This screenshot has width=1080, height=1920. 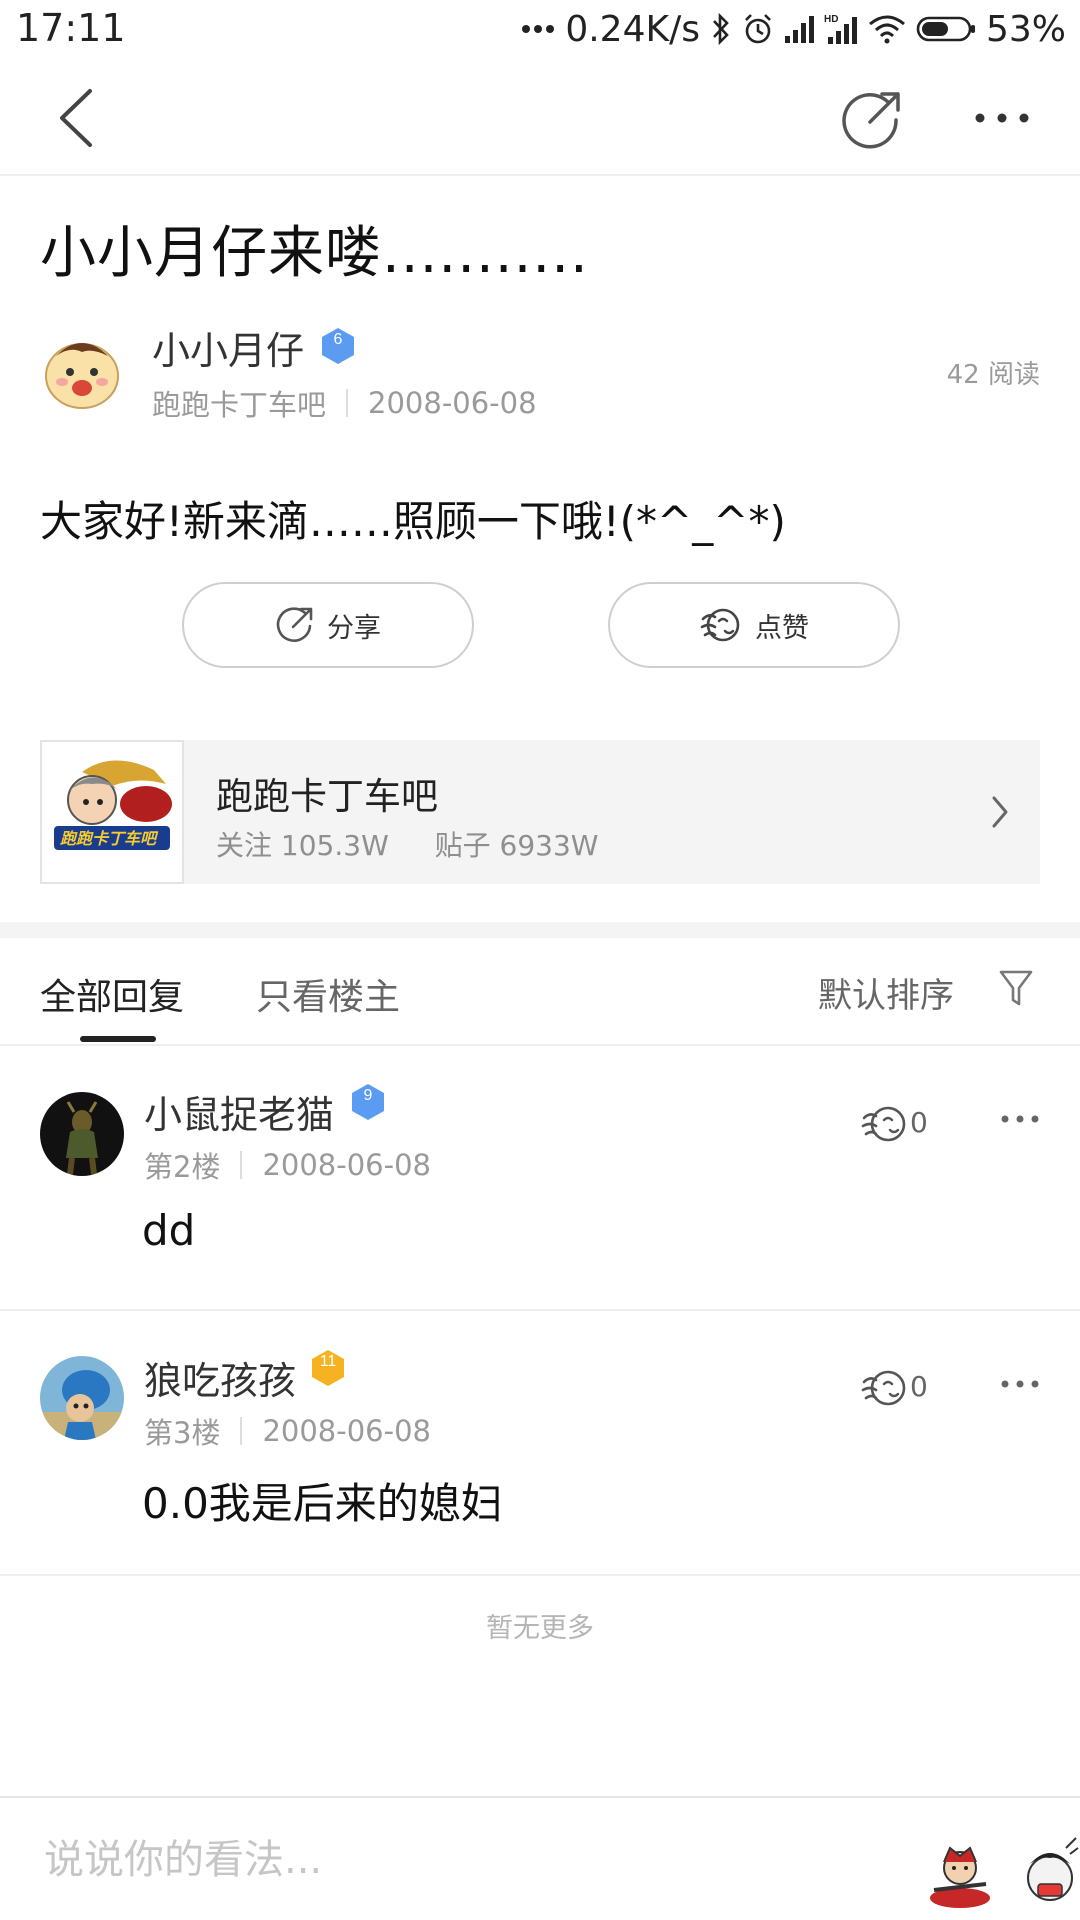 I want to click on bluetooth-icon, so click(x=721, y=29).